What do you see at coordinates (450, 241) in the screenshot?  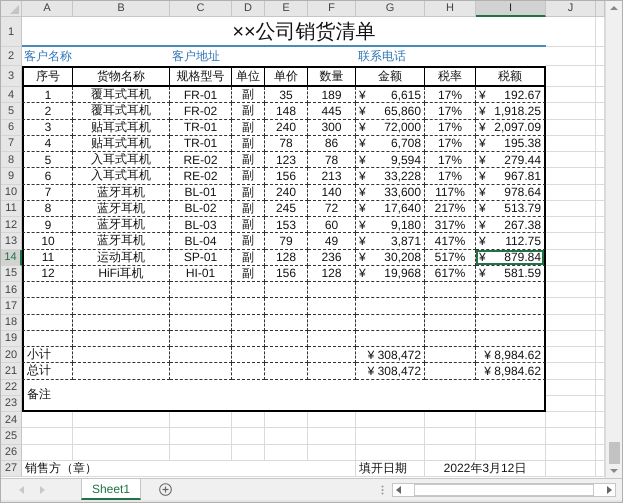 I see `table-cell: 417%` at bounding box center [450, 241].